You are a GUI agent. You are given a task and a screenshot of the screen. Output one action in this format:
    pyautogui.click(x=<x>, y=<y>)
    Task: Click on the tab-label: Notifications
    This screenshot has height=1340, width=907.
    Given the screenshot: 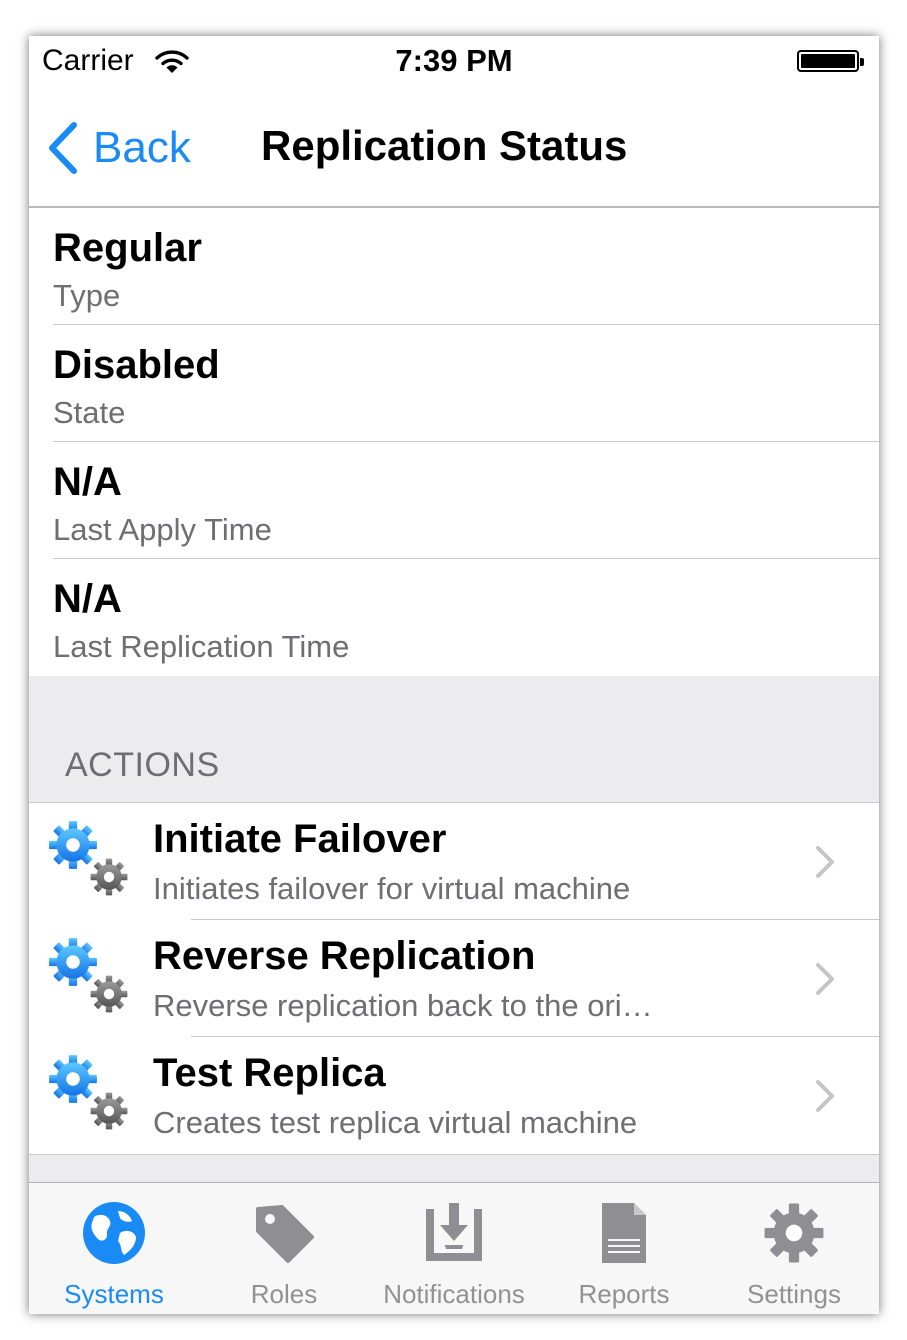 What is the action you would take?
    pyautogui.click(x=454, y=1294)
    